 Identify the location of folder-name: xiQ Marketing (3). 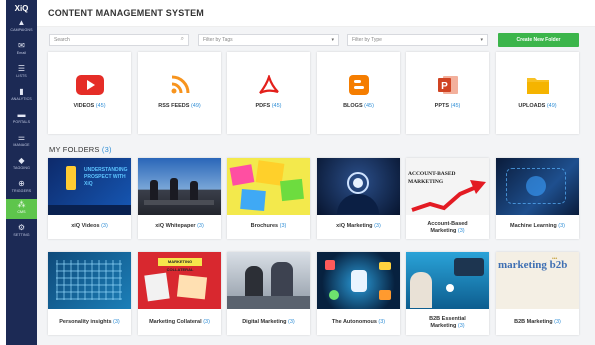
(358, 226).